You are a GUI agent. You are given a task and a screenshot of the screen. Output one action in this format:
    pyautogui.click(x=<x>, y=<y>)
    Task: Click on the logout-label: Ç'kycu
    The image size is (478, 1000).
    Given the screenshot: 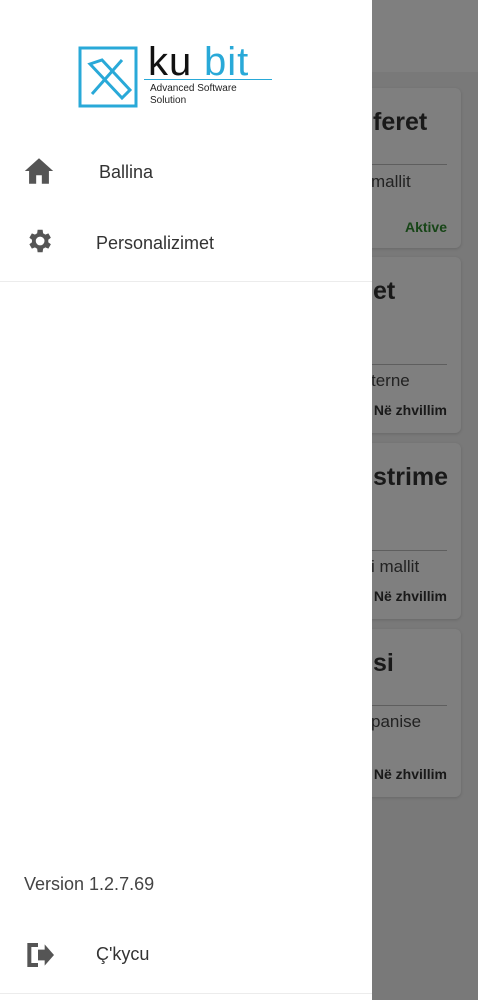 What is the action you would take?
    pyautogui.click(x=123, y=954)
    